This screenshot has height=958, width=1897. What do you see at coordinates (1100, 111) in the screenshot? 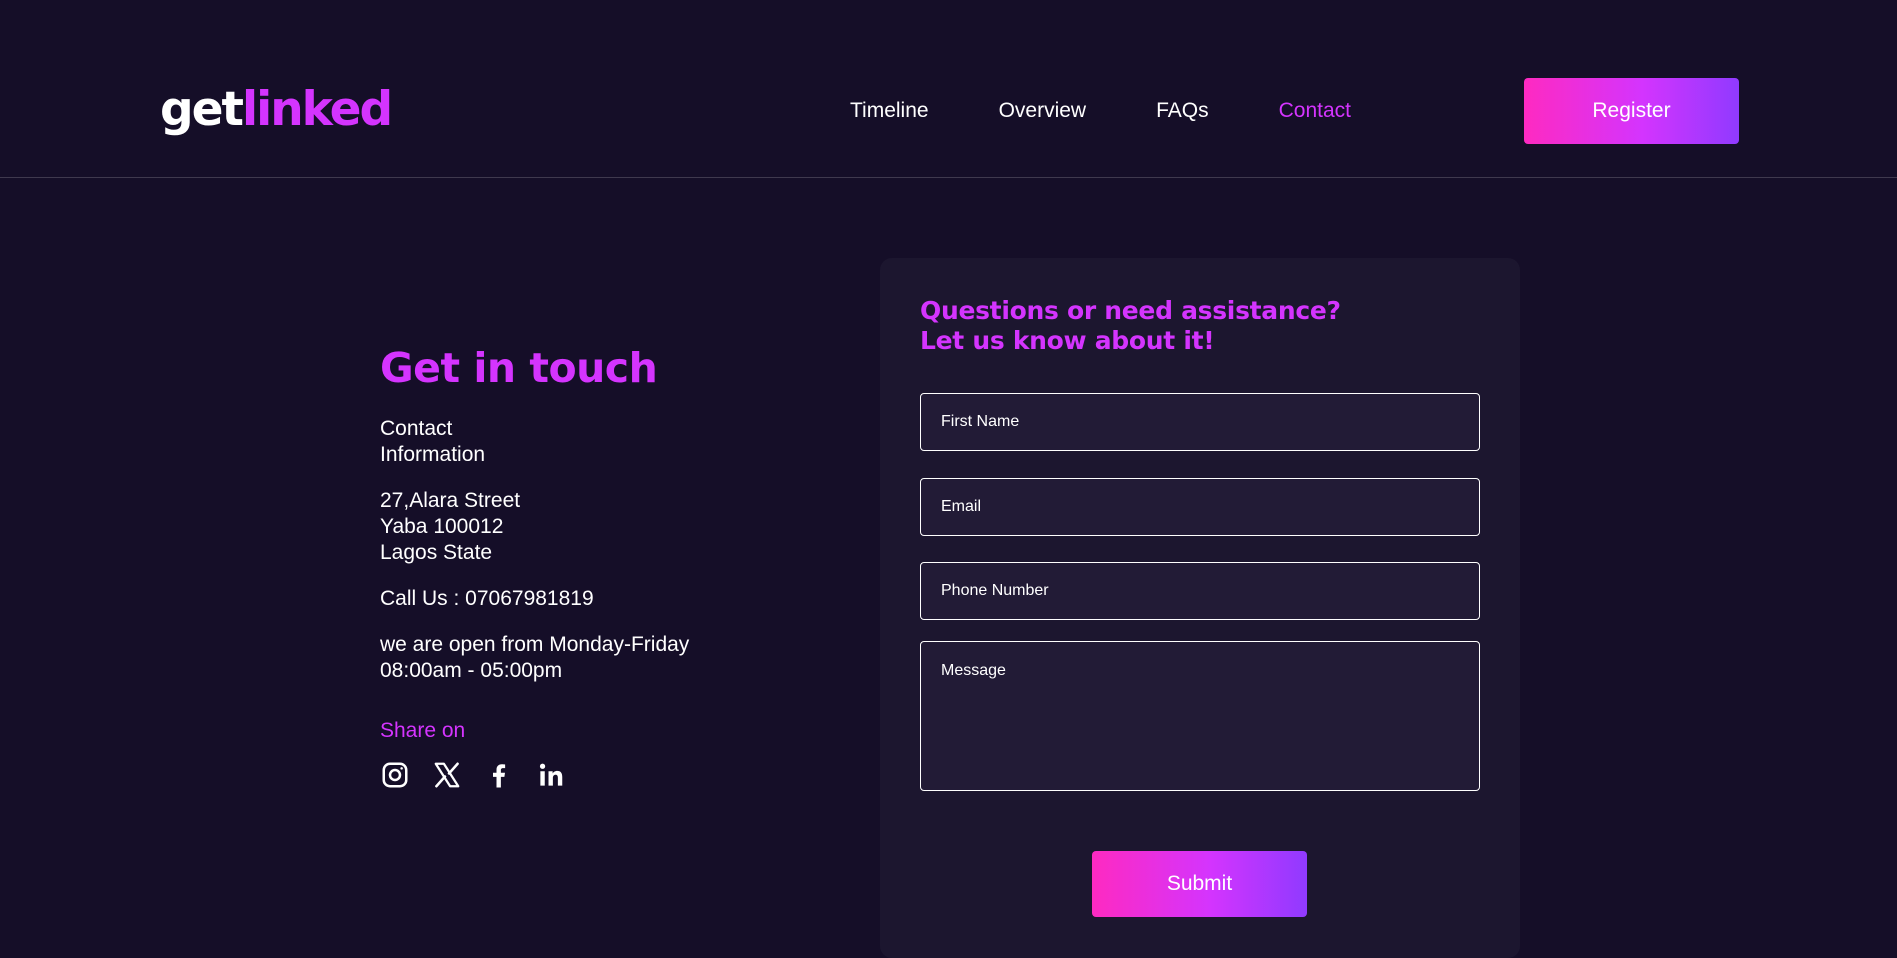
I see `main-nav: Timeline Overview FAQs Contact` at bounding box center [1100, 111].